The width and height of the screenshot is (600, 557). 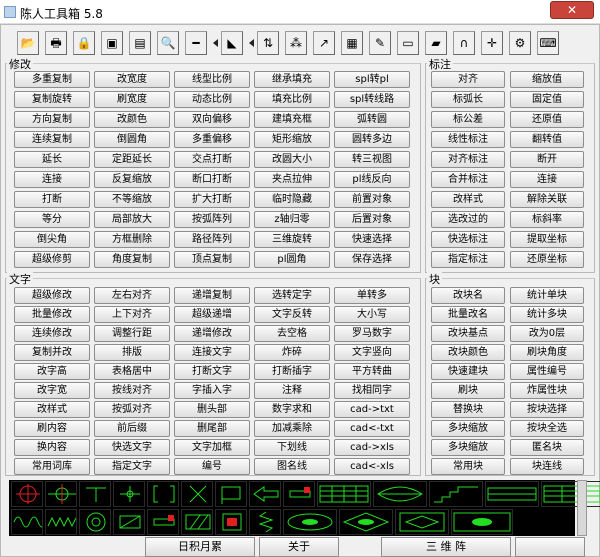 I want to click on cabinet-symbol, so click(x=400, y=494).